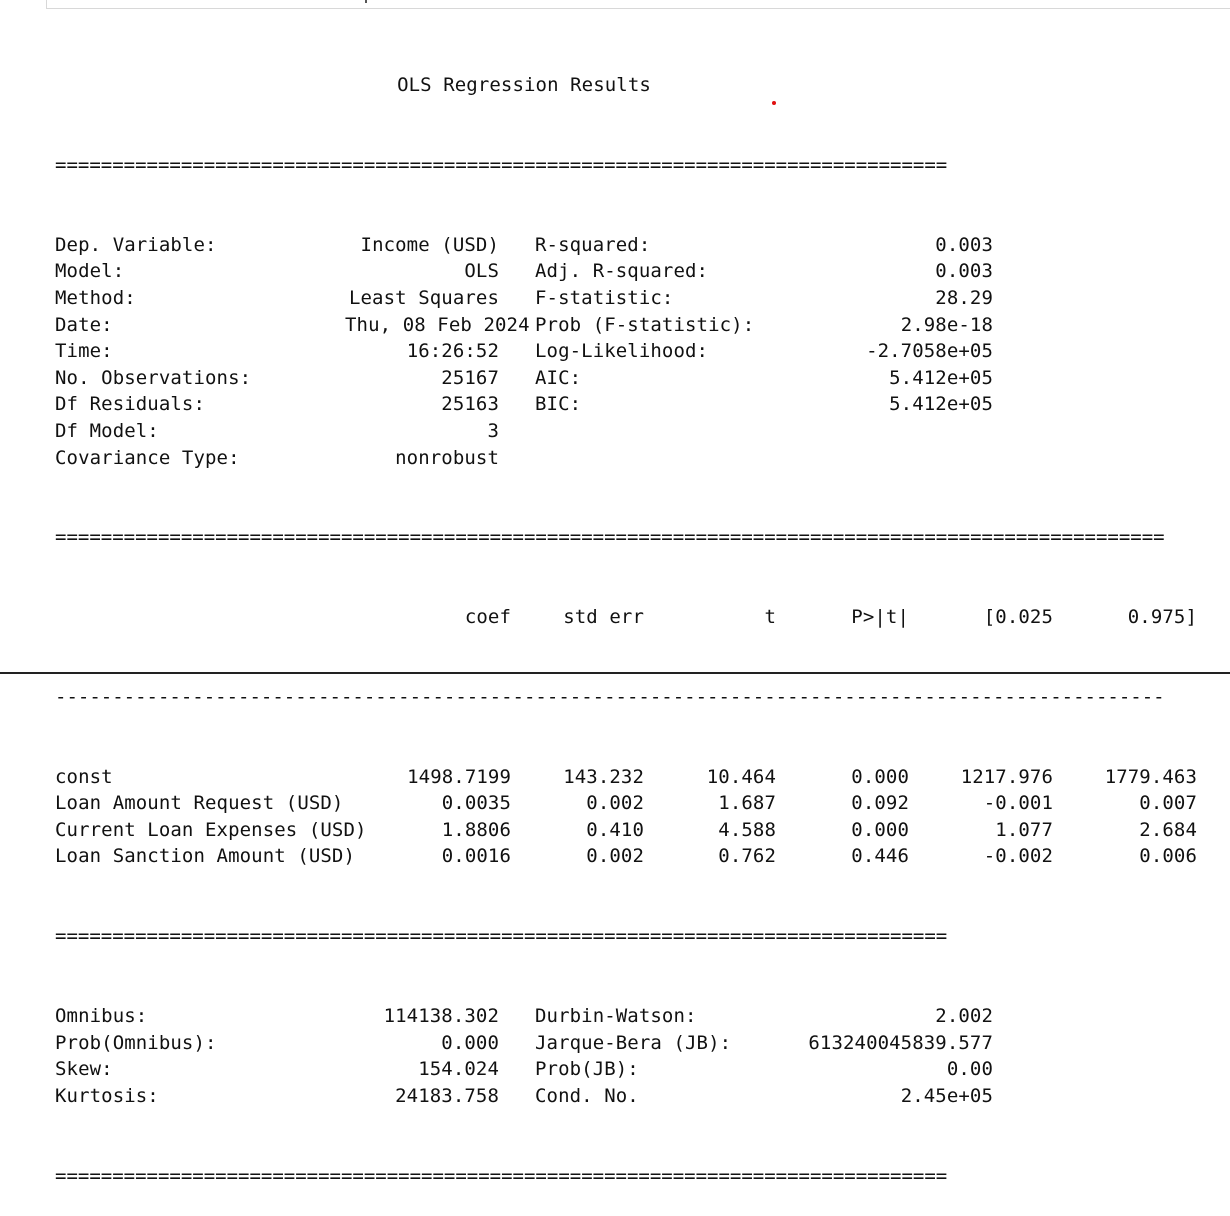 This screenshot has height=1216, width=1230. Describe the element at coordinates (90, 271) in the screenshot. I see `stat-label: Model:` at that location.